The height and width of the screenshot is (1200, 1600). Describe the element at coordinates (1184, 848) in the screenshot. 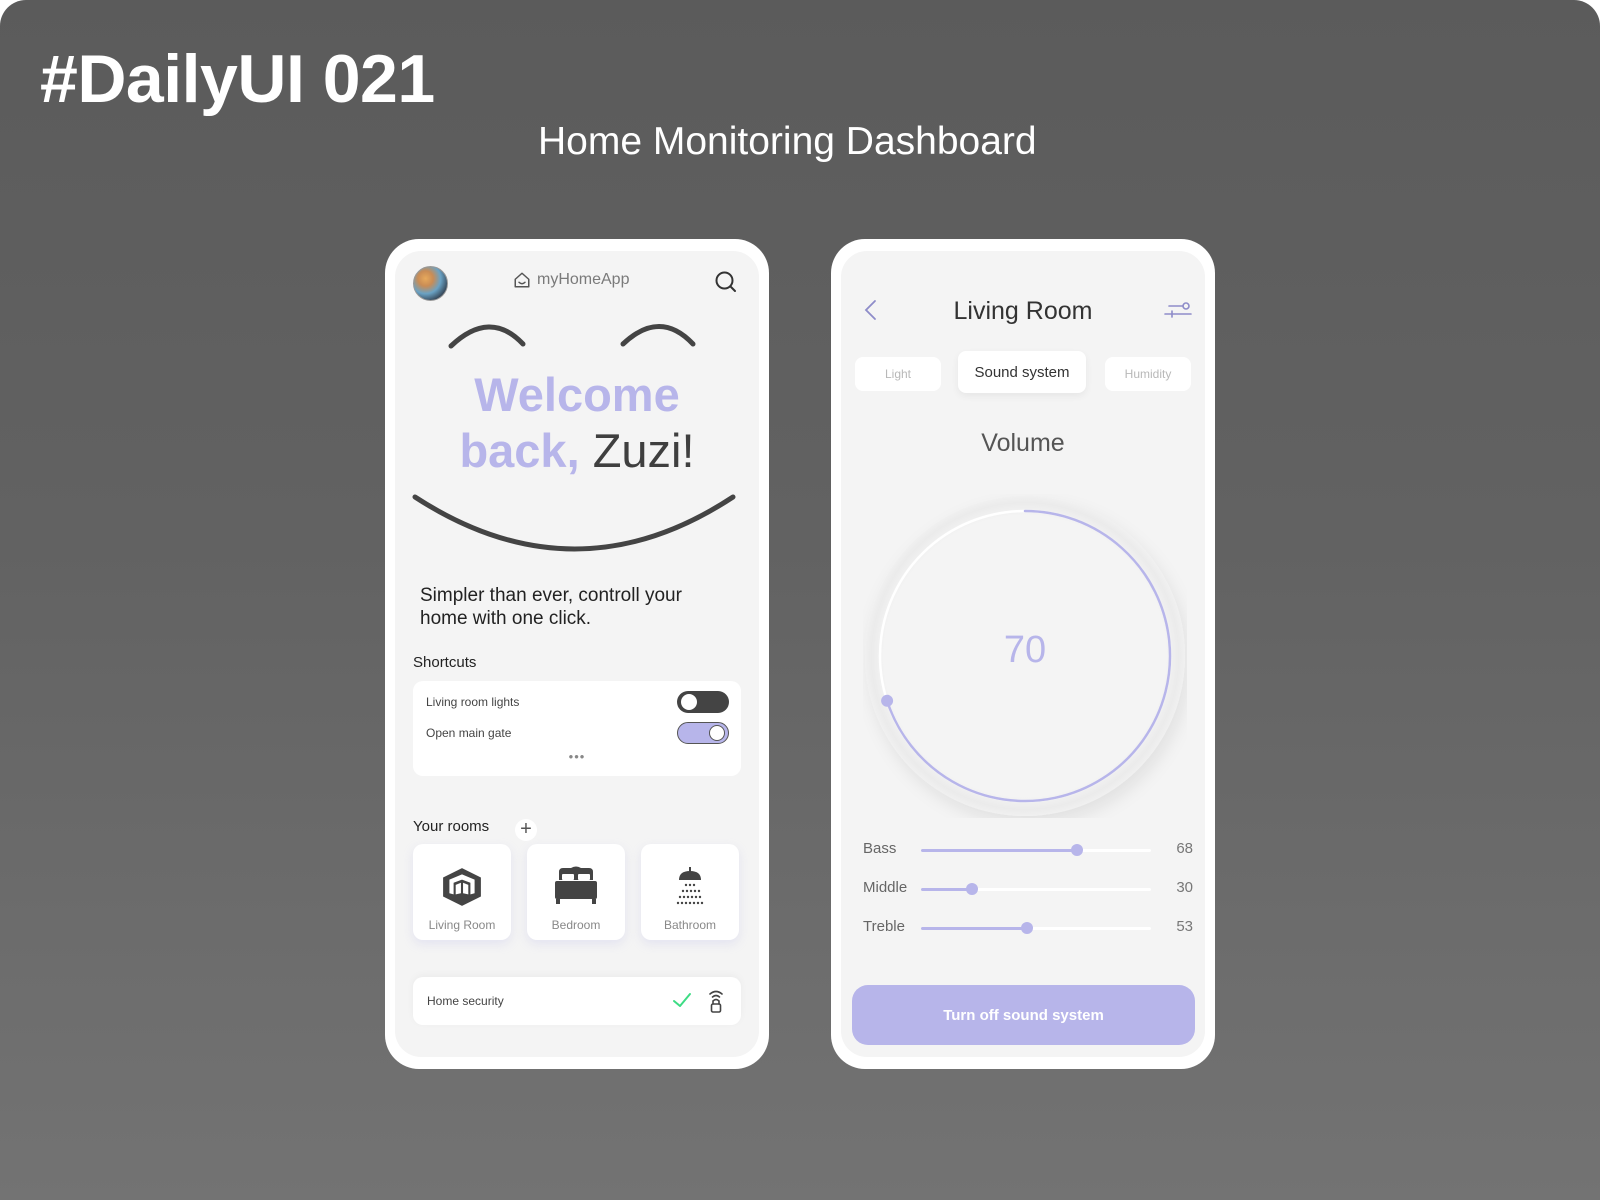

I see `eq-value: 68` at that location.